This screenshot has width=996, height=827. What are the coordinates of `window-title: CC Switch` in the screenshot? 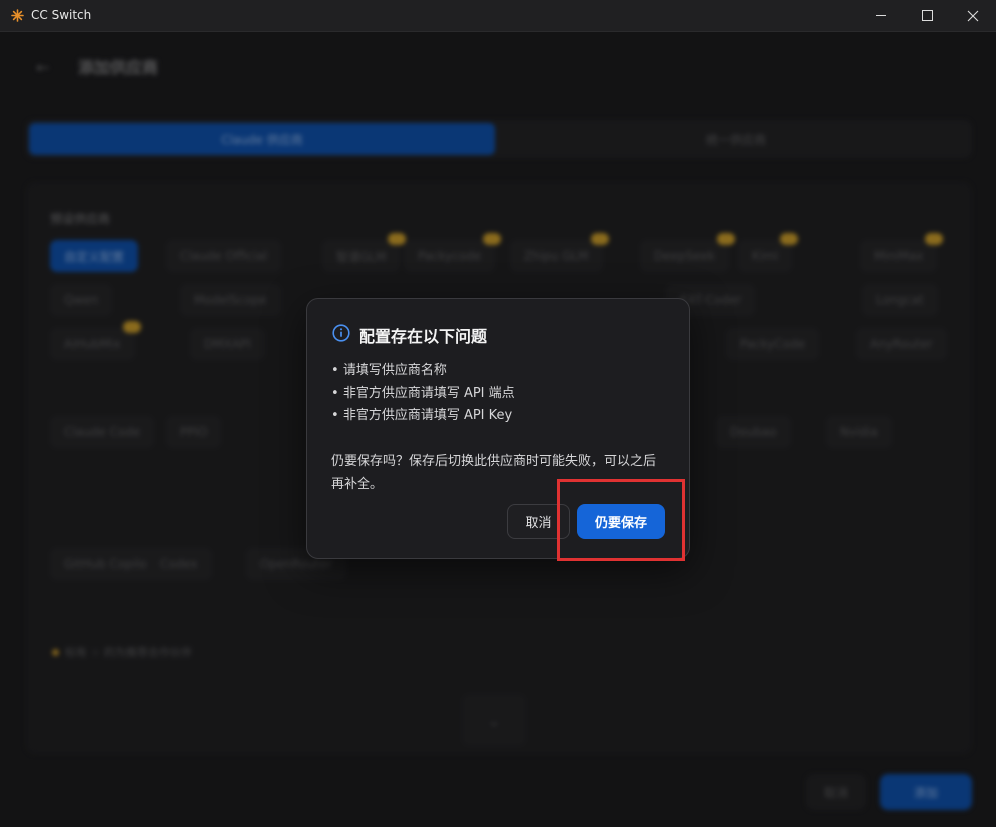 It's located at (61, 15).